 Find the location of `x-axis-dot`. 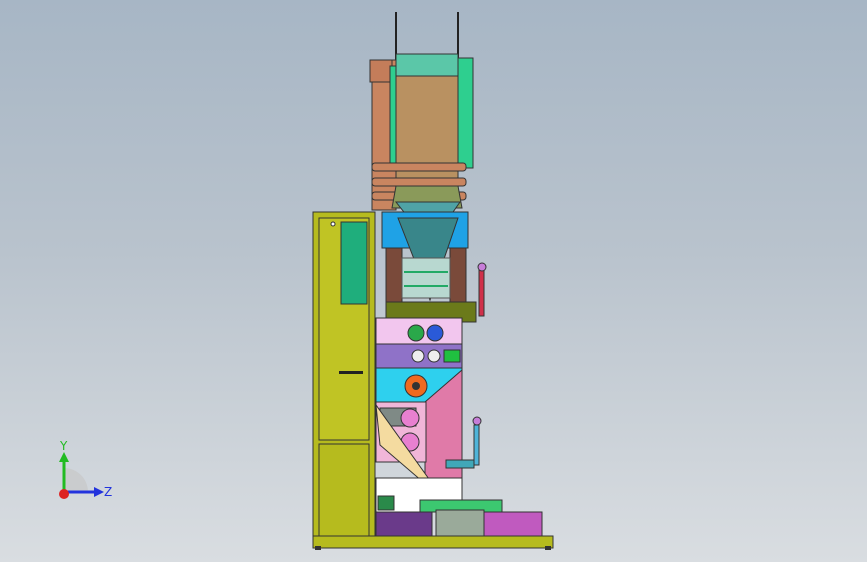

x-axis-dot is located at coordinates (64, 494).